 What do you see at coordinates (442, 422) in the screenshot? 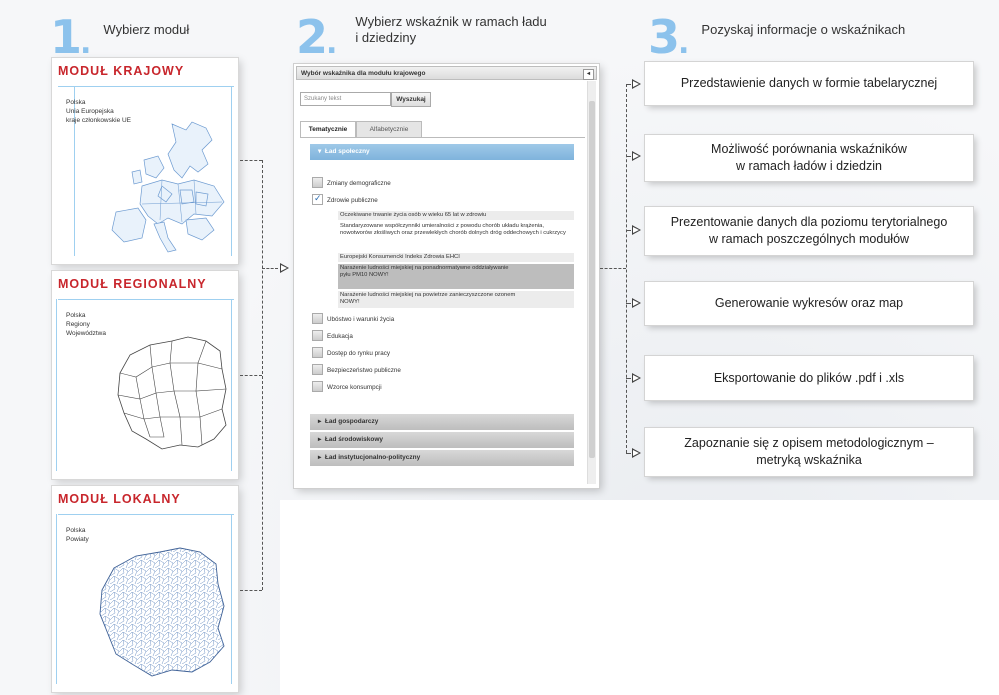
I see `section-economic-order: ▸ Ład gospodarczy` at bounding box center [442, 422].